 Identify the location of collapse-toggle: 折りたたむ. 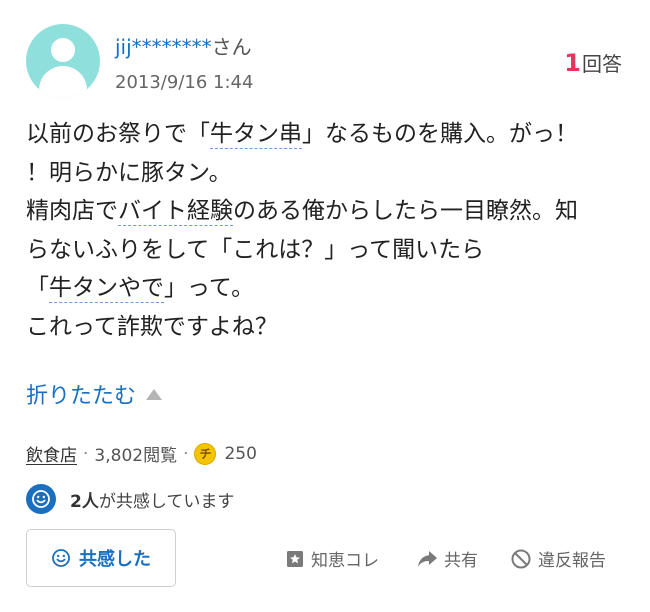
(94, 394).